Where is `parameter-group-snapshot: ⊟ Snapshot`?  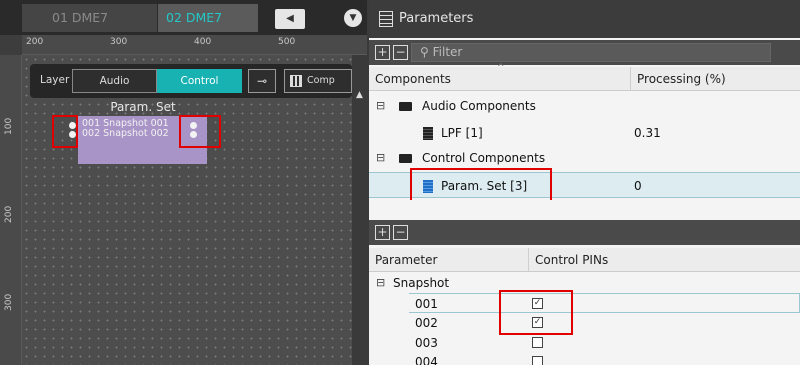
parameter-group-snapshot: ⊟ Snapshot is located at coordinates (584, 283).